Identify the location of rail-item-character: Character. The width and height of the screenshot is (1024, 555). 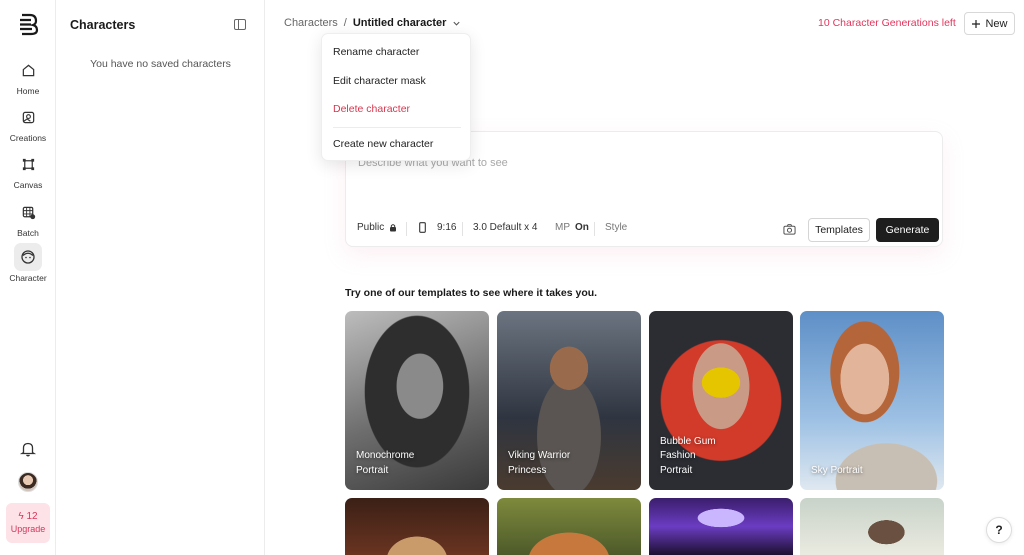
(28, 265).